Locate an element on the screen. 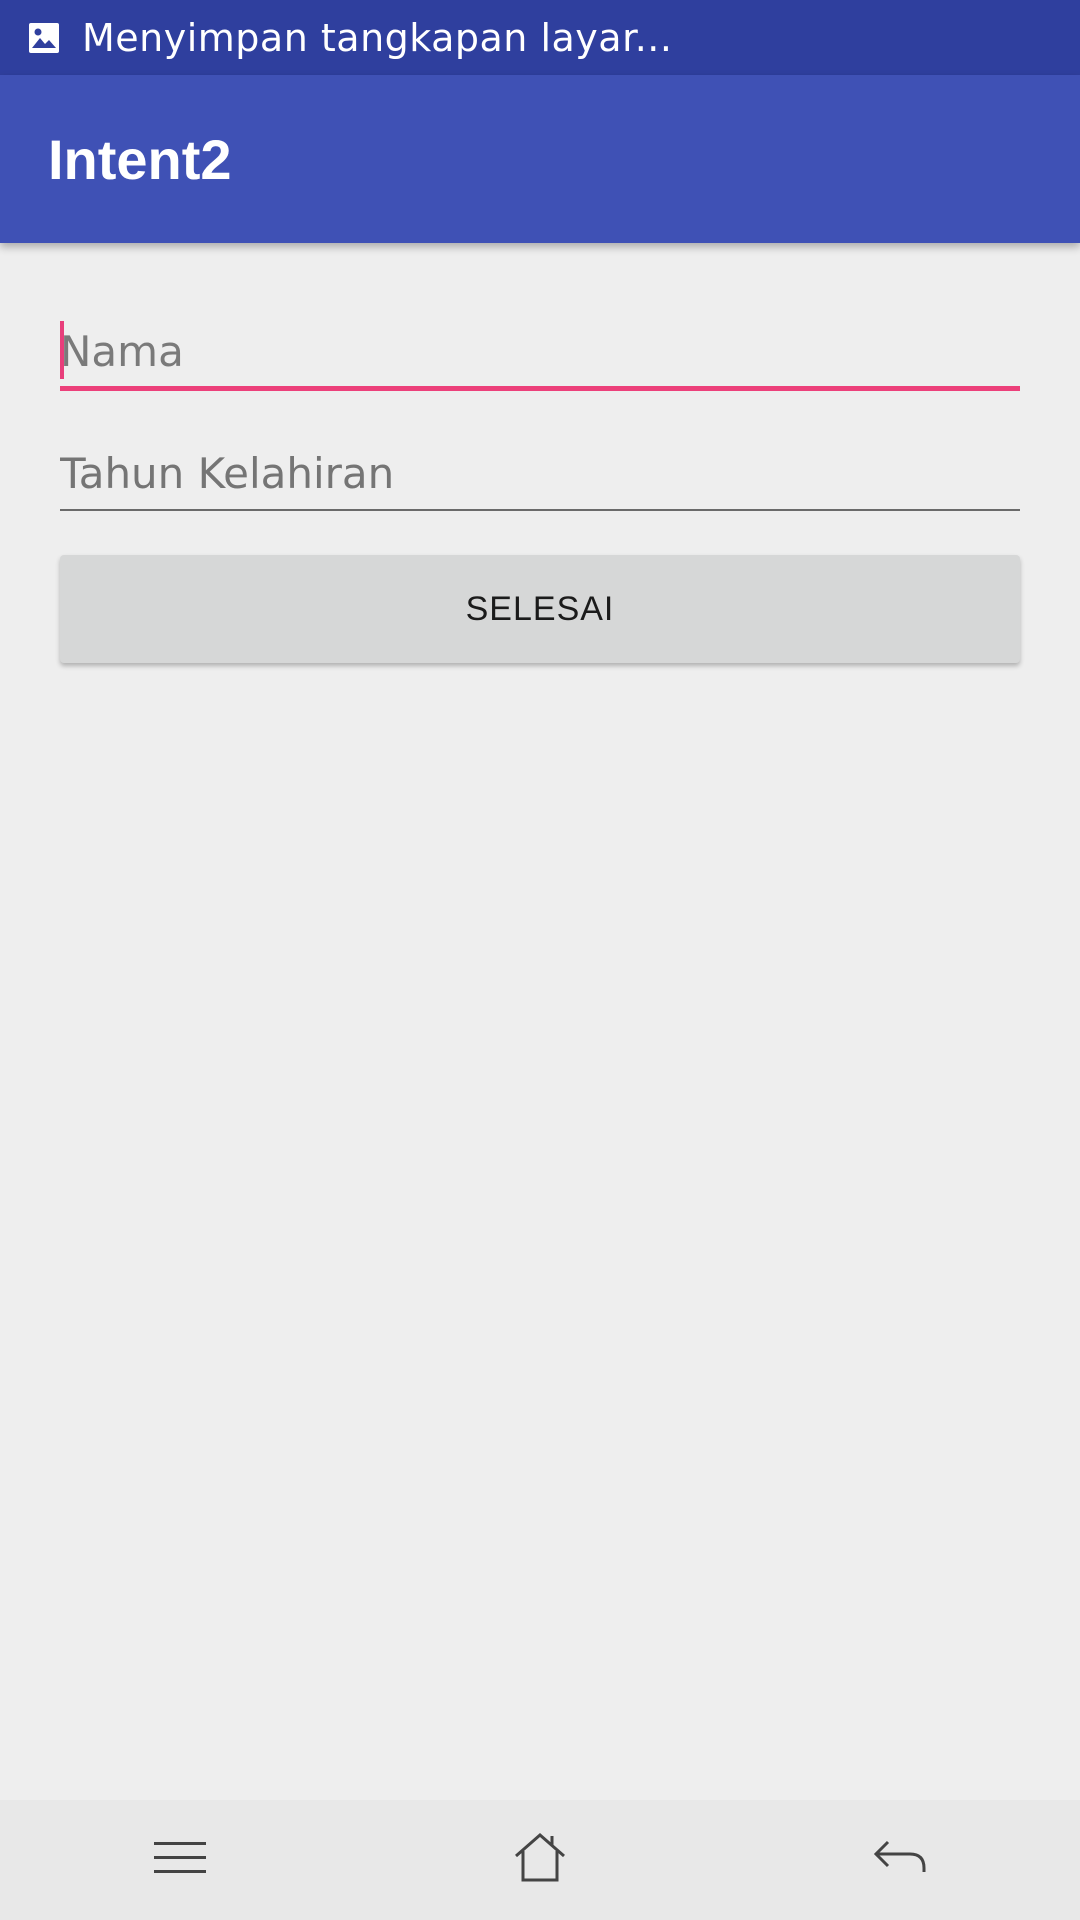  home-button is located at coordinates (540, 1860).